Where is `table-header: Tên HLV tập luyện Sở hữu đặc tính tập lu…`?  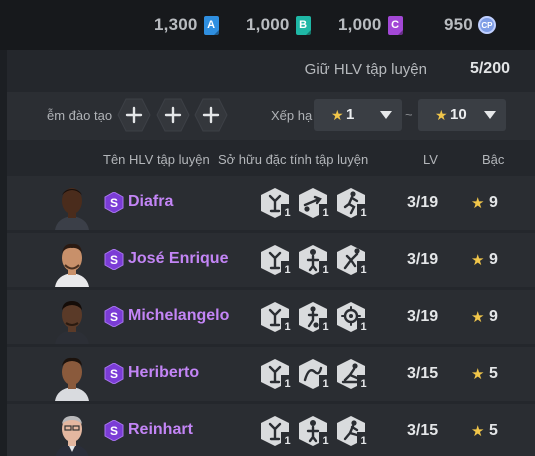
table-header: Tên HLV tập luyện Sở hữu đặc tính tập lu… is located at coordinates (271, 159).